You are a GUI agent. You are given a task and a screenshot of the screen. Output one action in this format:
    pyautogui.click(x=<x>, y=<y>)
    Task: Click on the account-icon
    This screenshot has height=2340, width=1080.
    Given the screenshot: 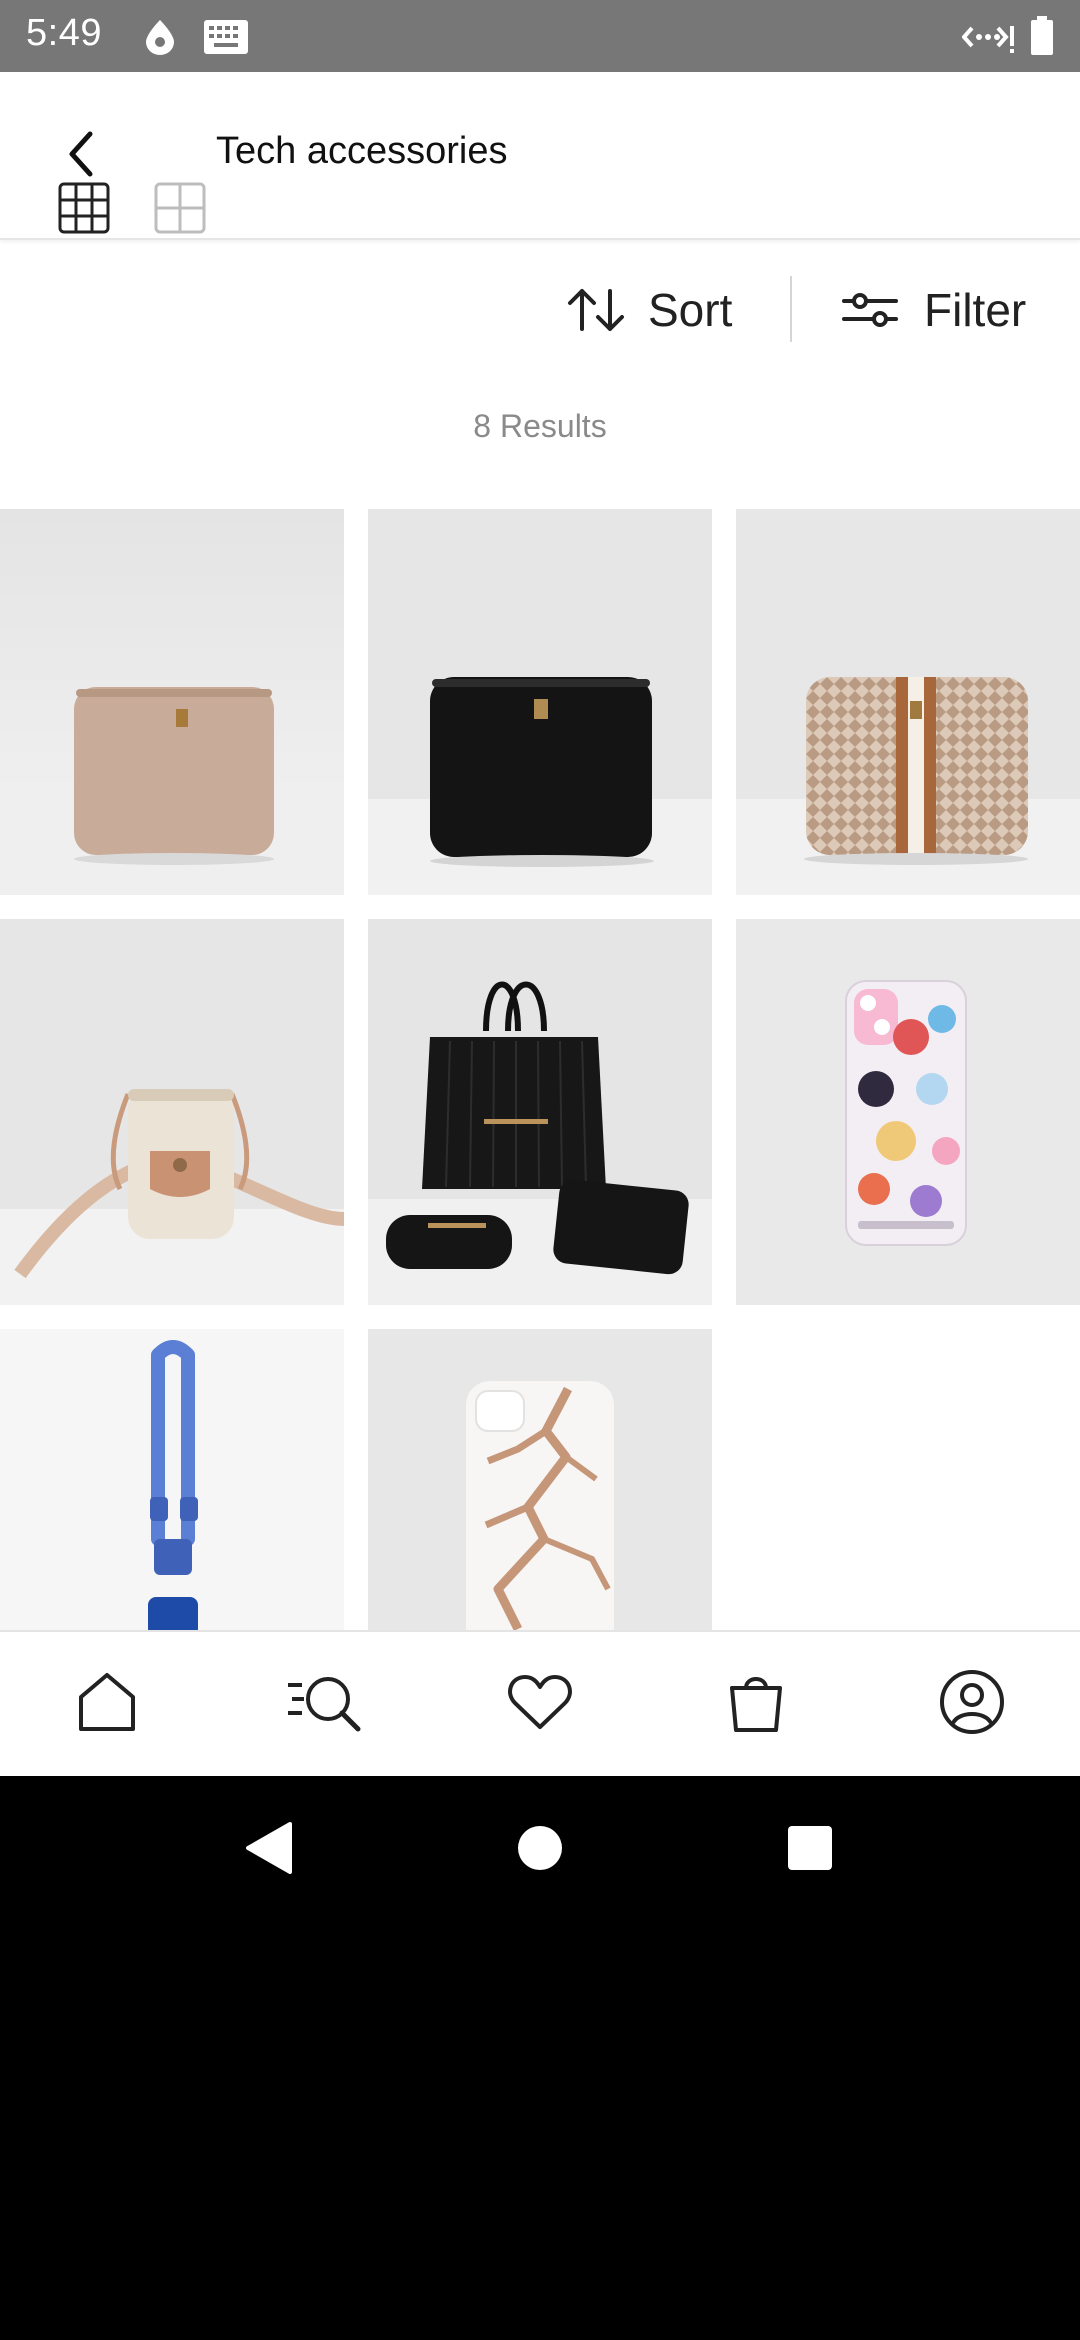 What is the action you would take?
    pyautogui.click(x=972, y=1702)
    